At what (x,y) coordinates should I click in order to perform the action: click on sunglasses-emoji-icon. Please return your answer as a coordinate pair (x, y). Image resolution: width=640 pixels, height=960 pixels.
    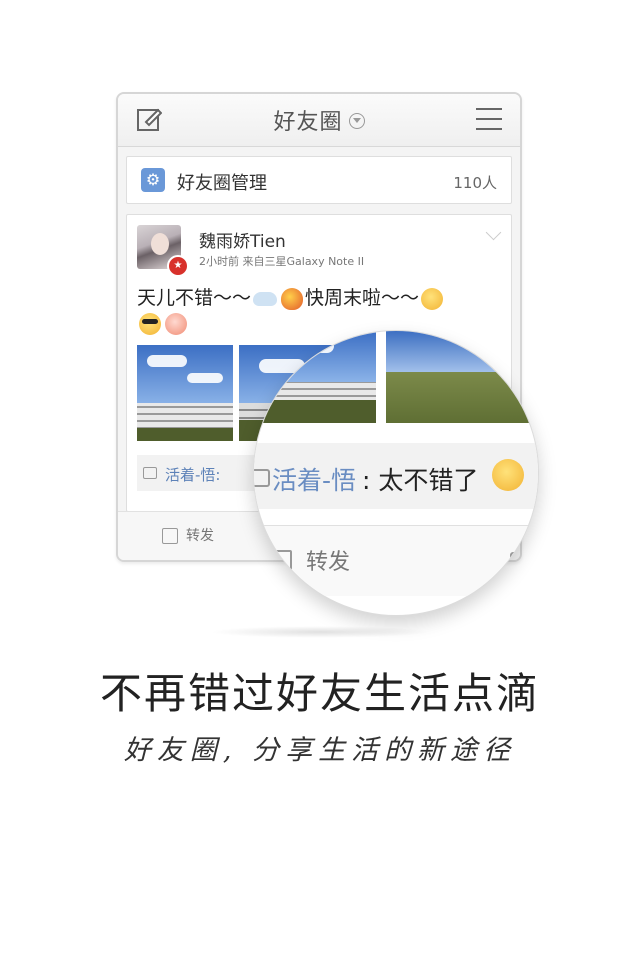
    Looking at the image, I should click on (150, 324).